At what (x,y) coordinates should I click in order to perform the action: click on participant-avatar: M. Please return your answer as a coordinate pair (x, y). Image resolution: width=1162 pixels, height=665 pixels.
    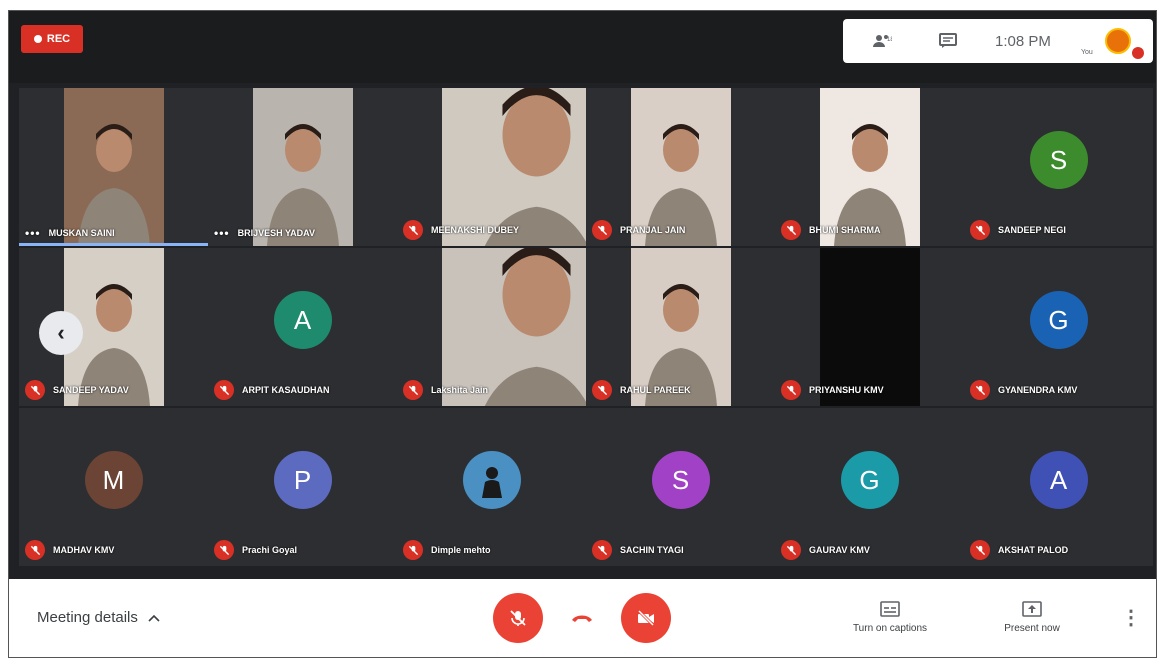
    Looking at the image, I should click on (113, 480).